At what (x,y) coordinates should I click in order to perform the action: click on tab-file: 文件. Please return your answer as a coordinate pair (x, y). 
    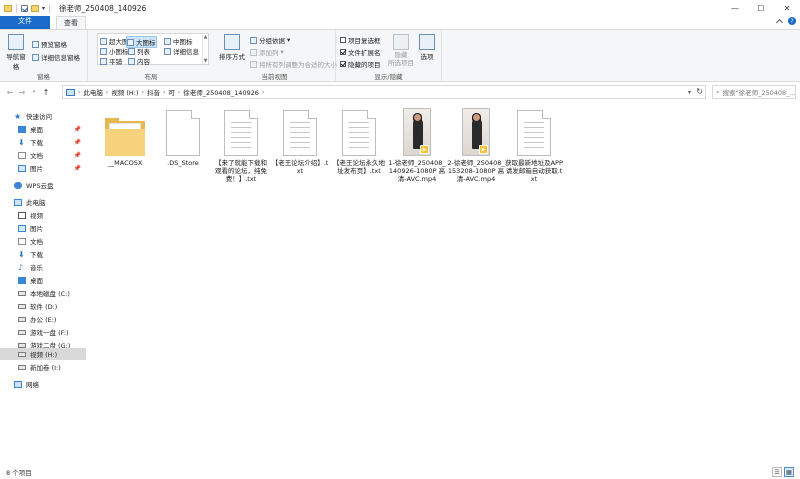
    Looking at the image, I should click on (25, 22).